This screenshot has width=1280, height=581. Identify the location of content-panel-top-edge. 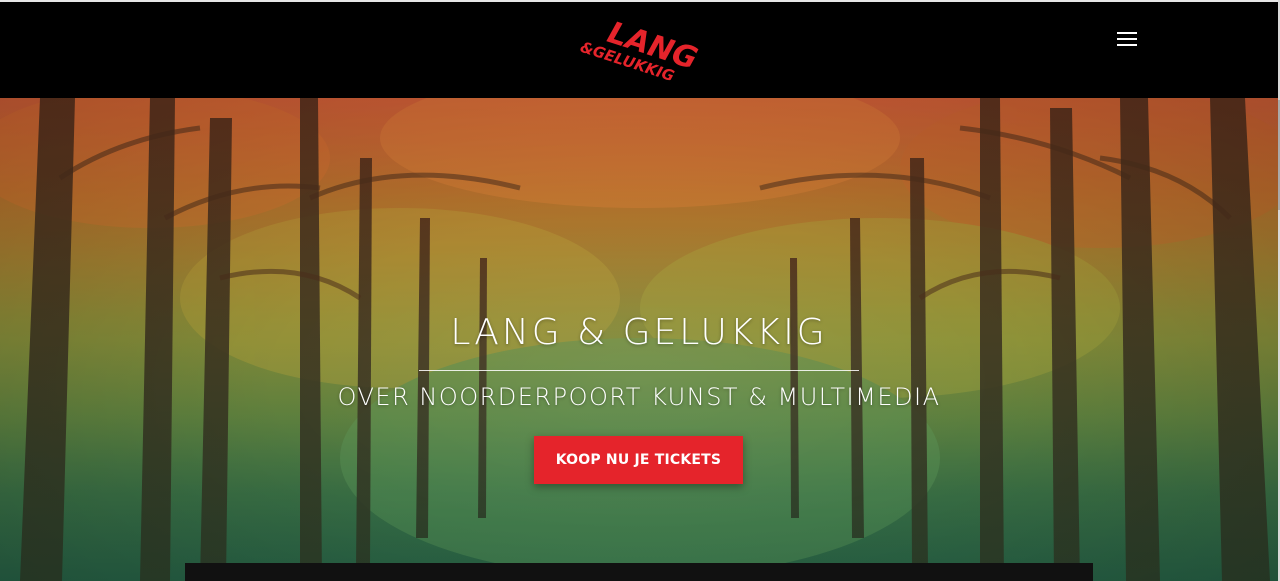
(639, 572).